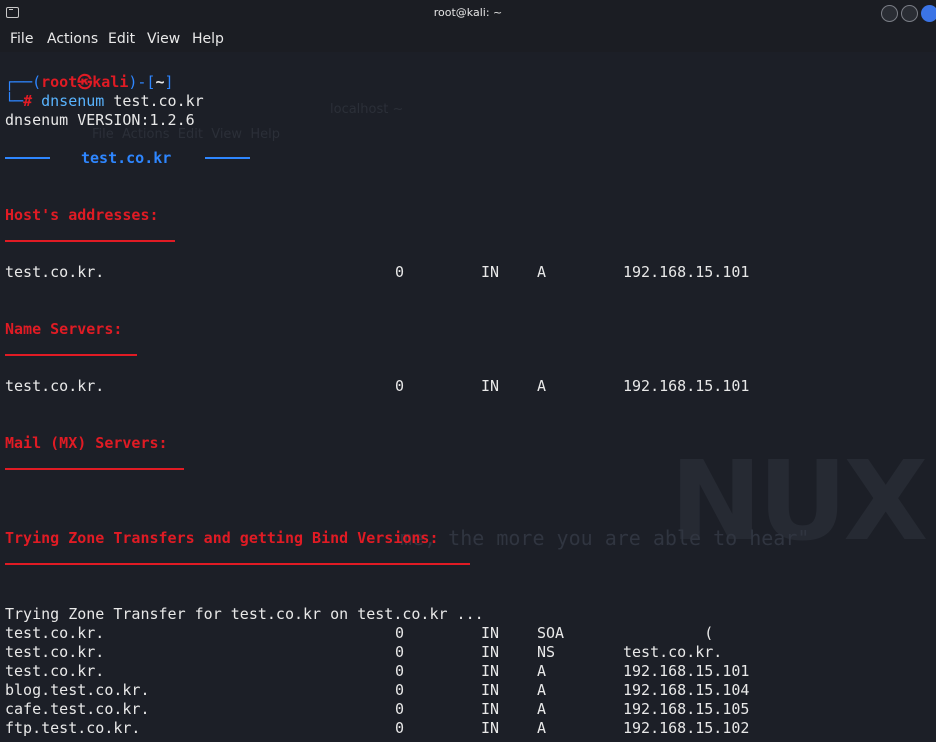  What do you see at coordinates (605, 538) in the screenshot?
I see `wallpaper-quote: me, the more you are able to hear"` at bounding box center [605, 538].